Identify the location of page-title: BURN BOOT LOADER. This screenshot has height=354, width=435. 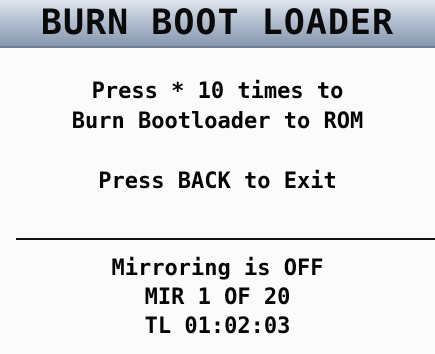
(217, 23).